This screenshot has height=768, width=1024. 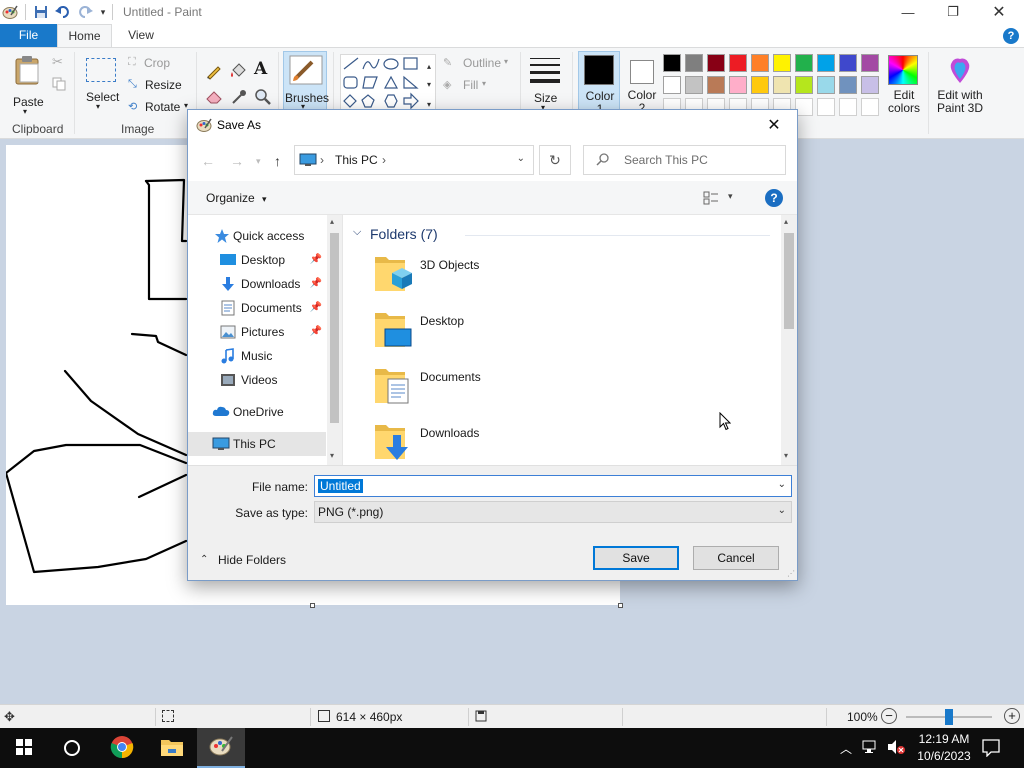 I want to click on nav-item-videos: Videos, so click(x=257, y=380).